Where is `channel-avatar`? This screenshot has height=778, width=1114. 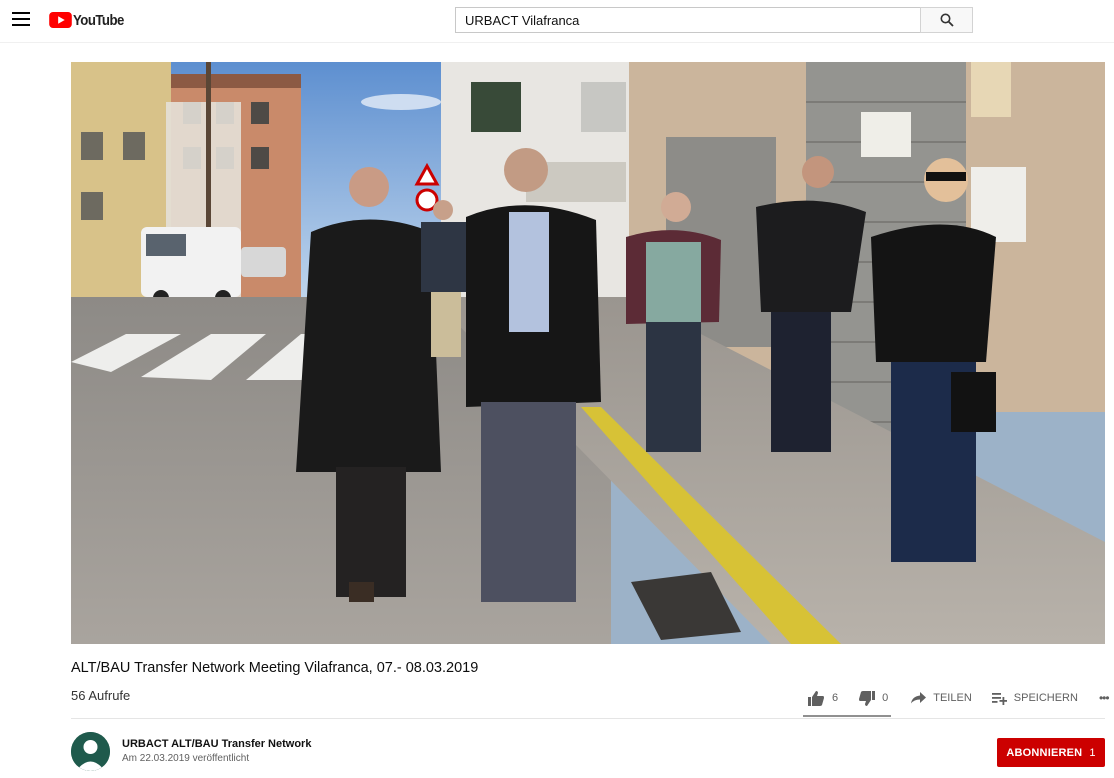 channel-avatar is located at coordinates (90, 751).